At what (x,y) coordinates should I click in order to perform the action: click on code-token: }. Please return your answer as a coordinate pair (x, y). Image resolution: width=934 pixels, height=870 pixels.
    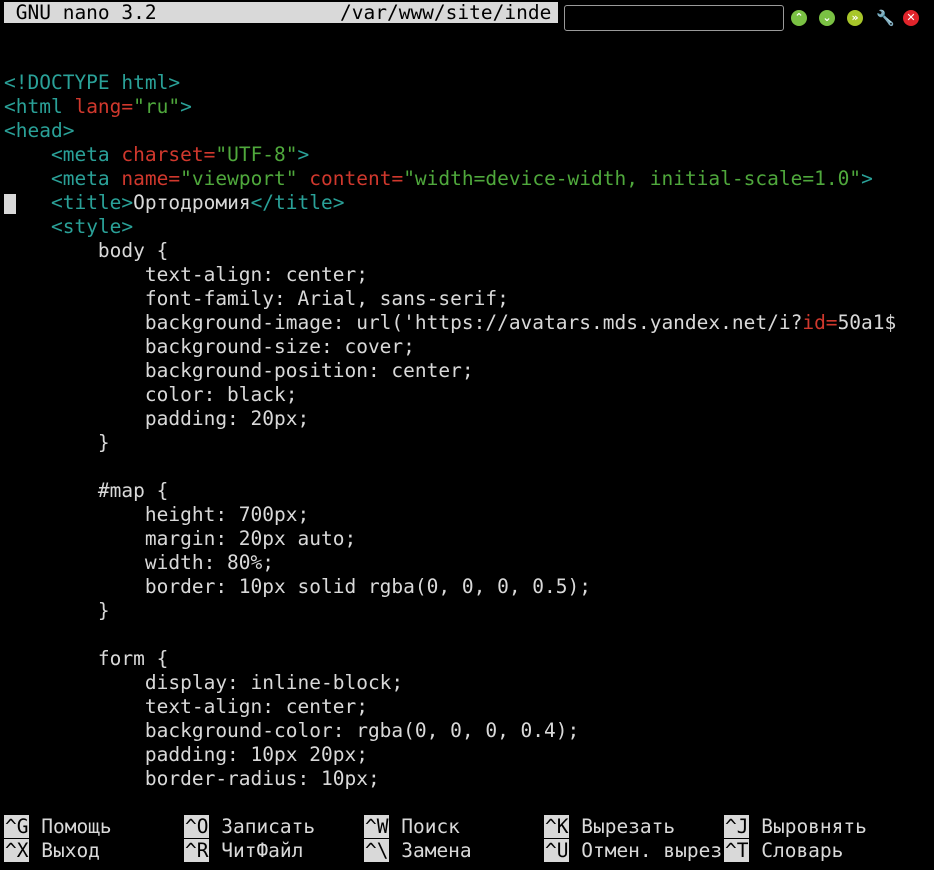
    Looking at the image, I should click on (57, 610).